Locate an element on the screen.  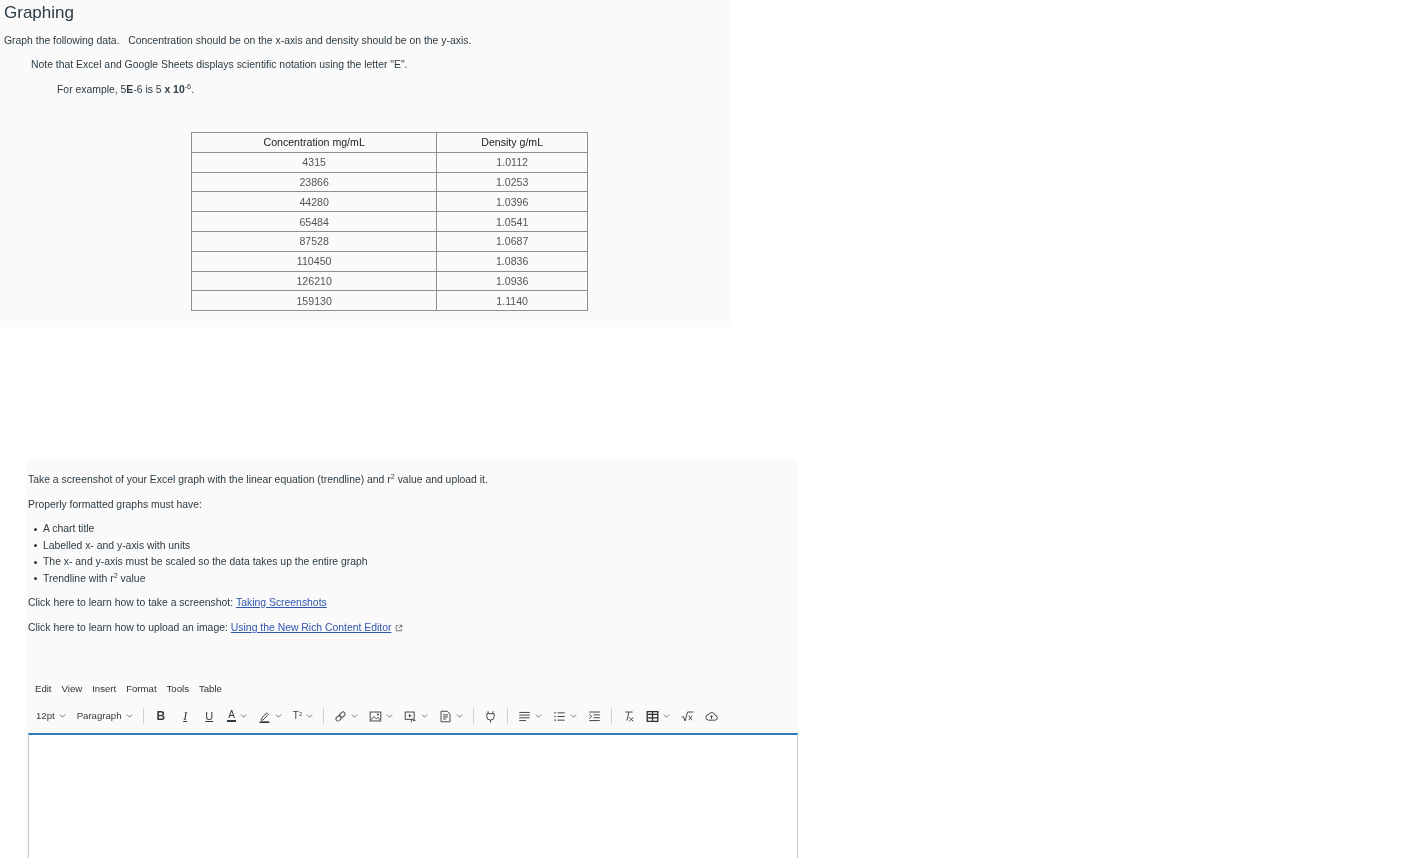
paragraph-format-button: Paragraph is located at coordinates (104, 716).